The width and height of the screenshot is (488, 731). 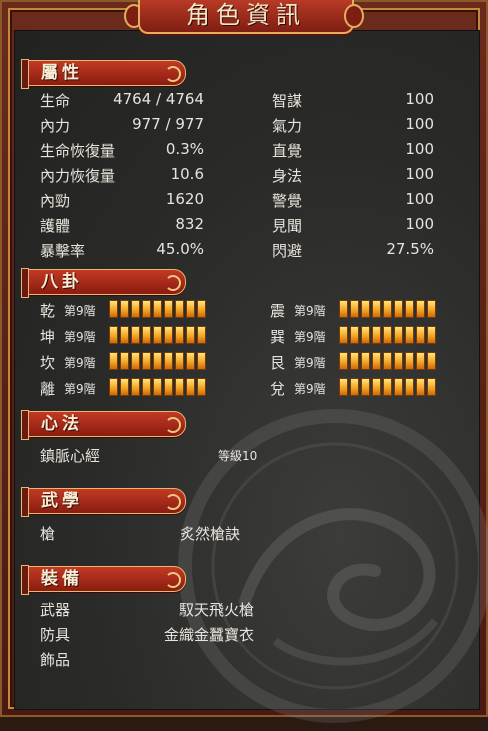 I want to click on scroll-ornament-right, so click(x=354, y=16).